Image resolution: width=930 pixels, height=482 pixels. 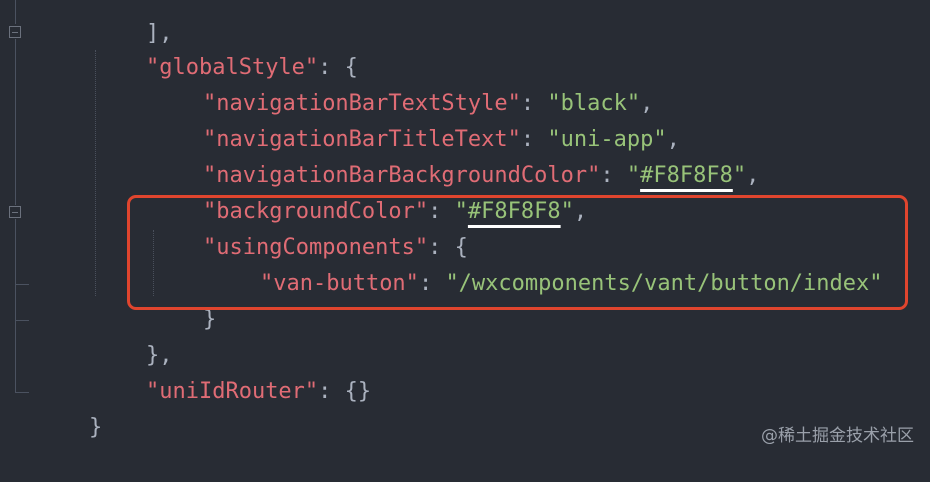 I want to click on root-close: }, so click(x=95, y=427).